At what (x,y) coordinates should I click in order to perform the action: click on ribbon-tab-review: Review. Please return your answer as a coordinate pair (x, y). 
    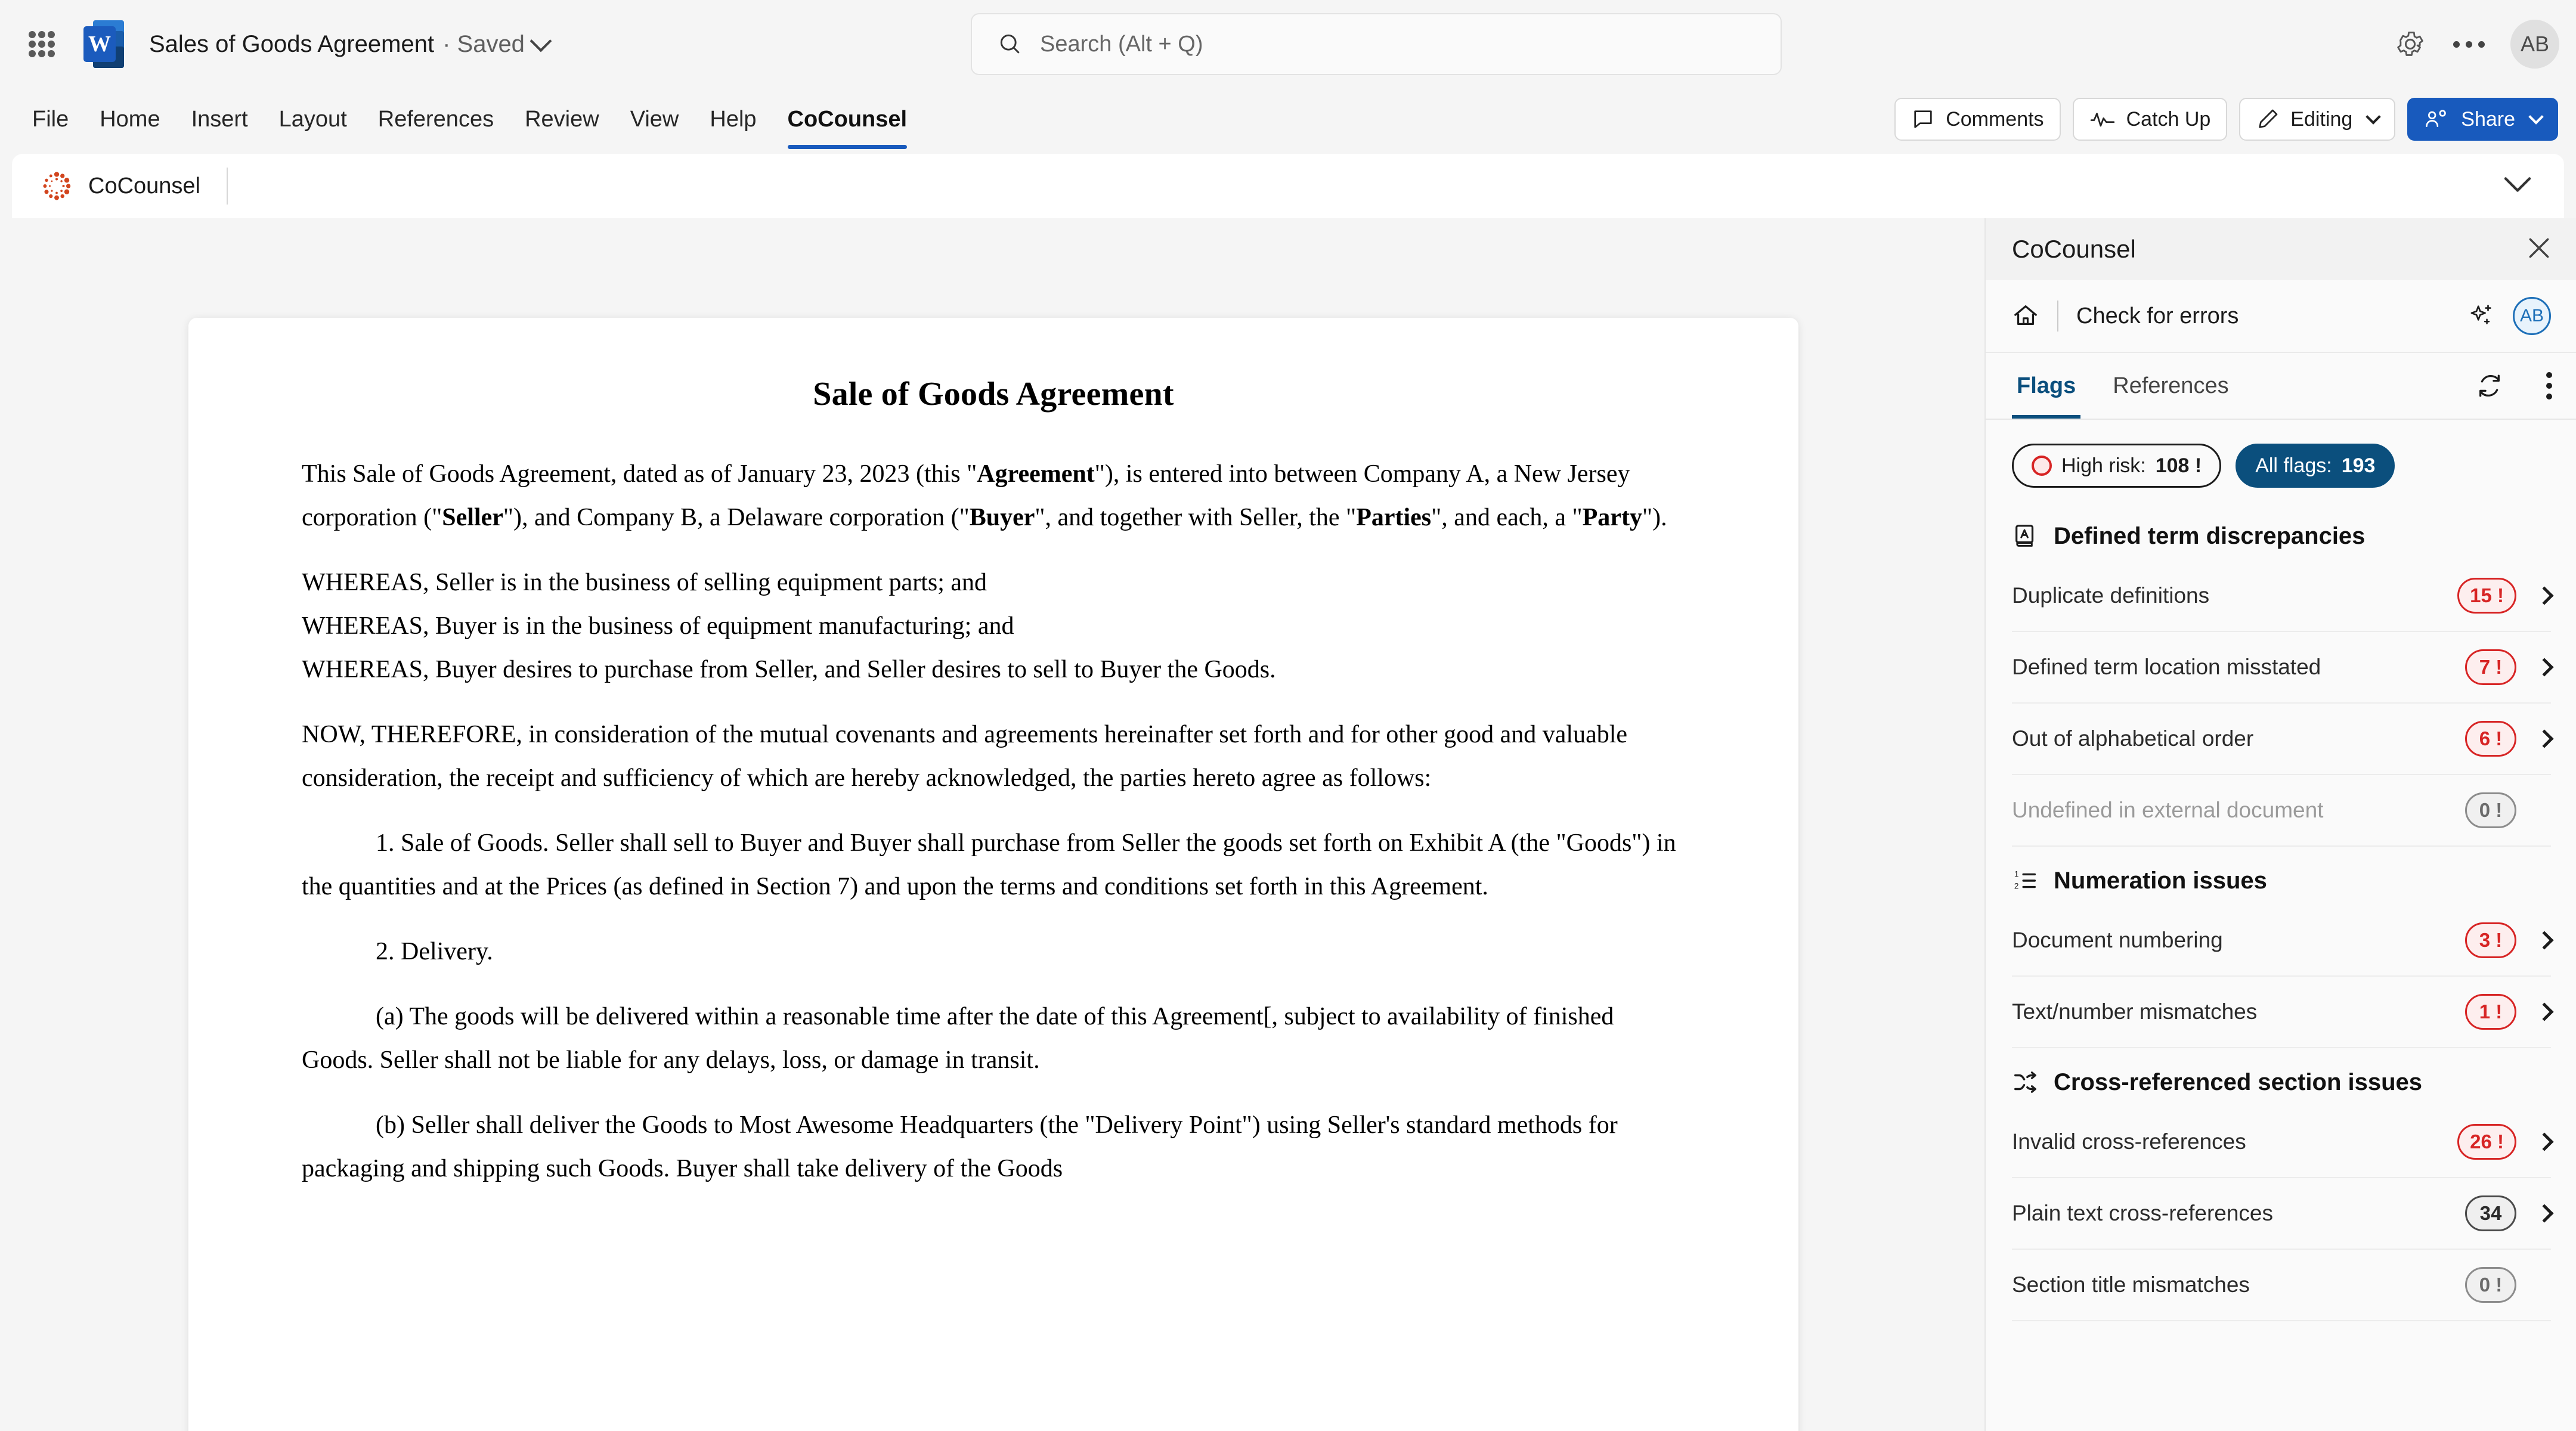
    Looking at the image, I should click on (562, 119).